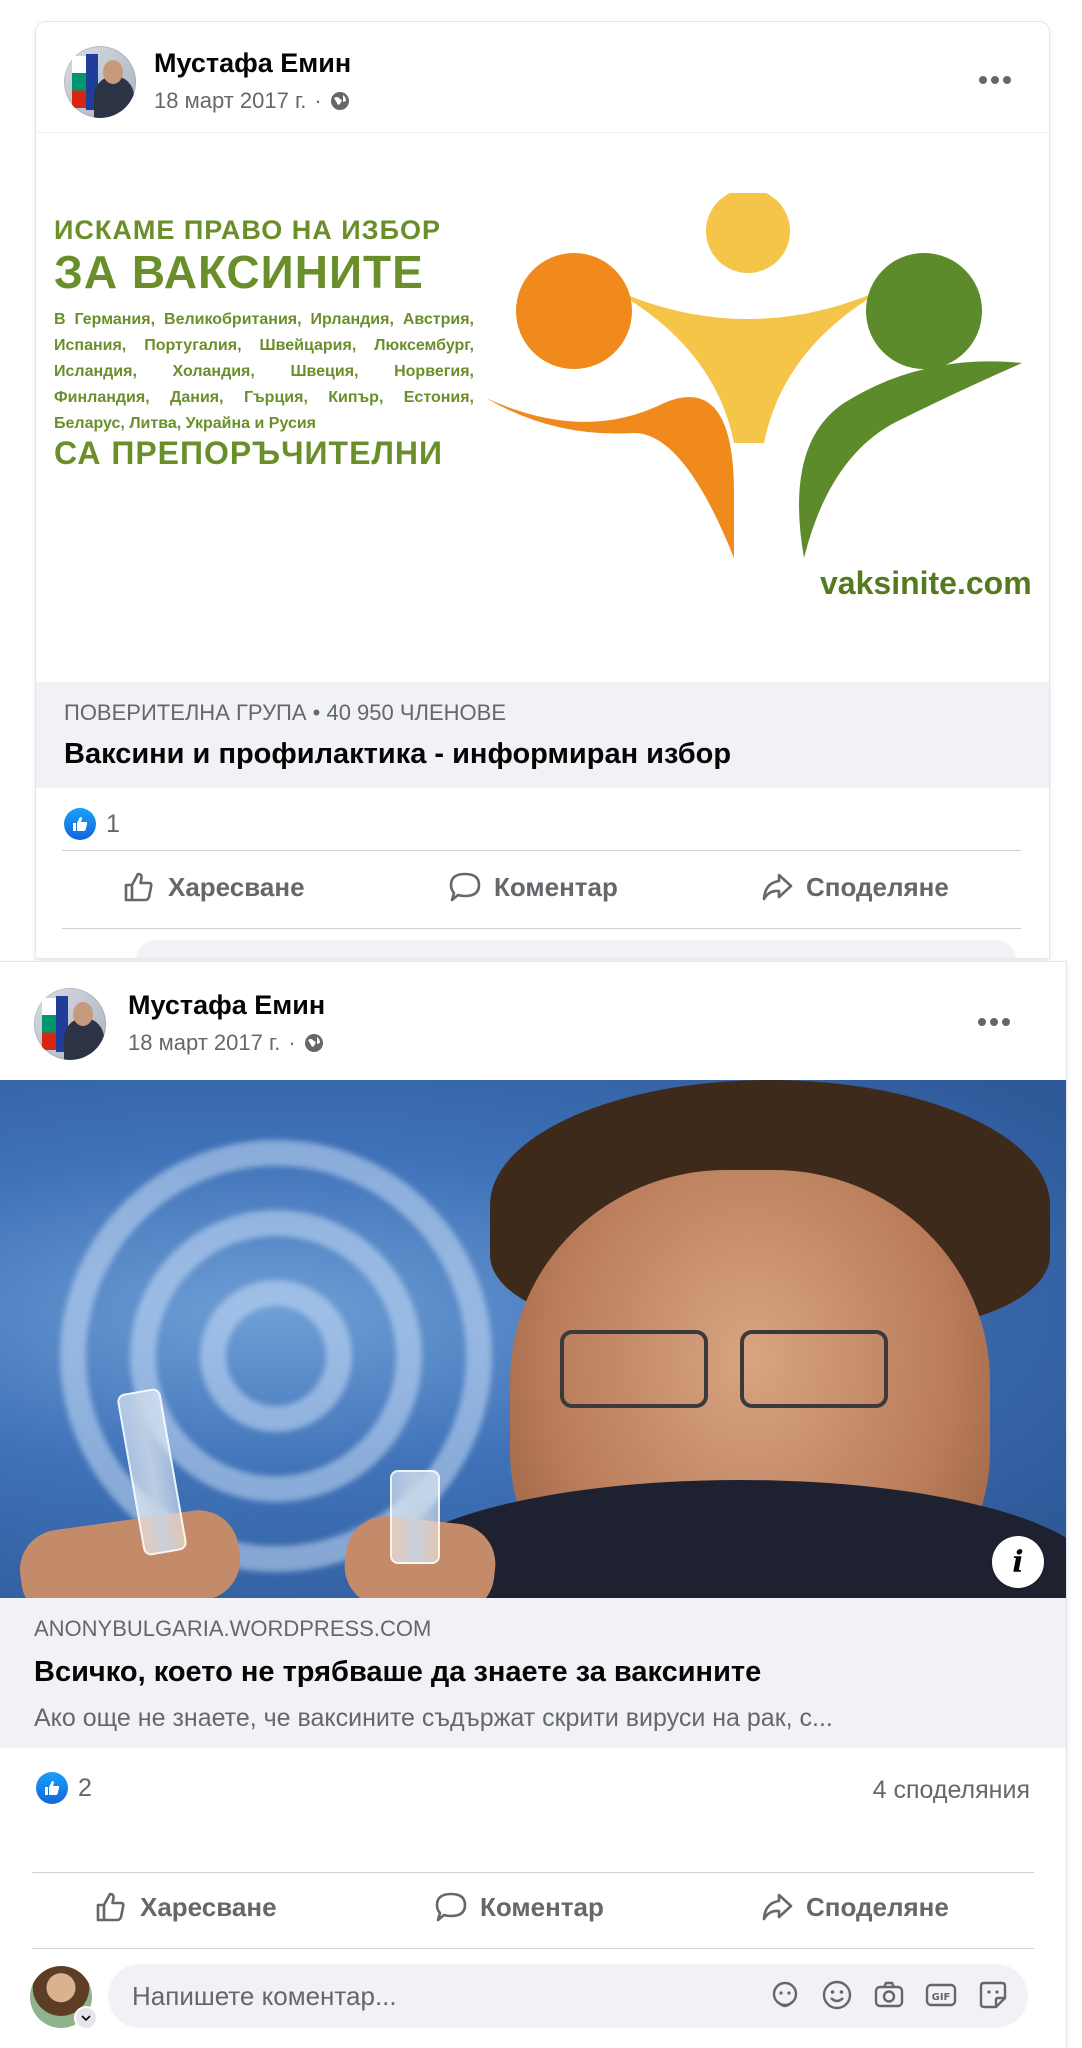 The height and width of the screenshot is (2048, 1082). What do you see at coordinates (1018, 1562) in the screenshot?
I see `info-icon: i` at bounding box center [1018, 1562].